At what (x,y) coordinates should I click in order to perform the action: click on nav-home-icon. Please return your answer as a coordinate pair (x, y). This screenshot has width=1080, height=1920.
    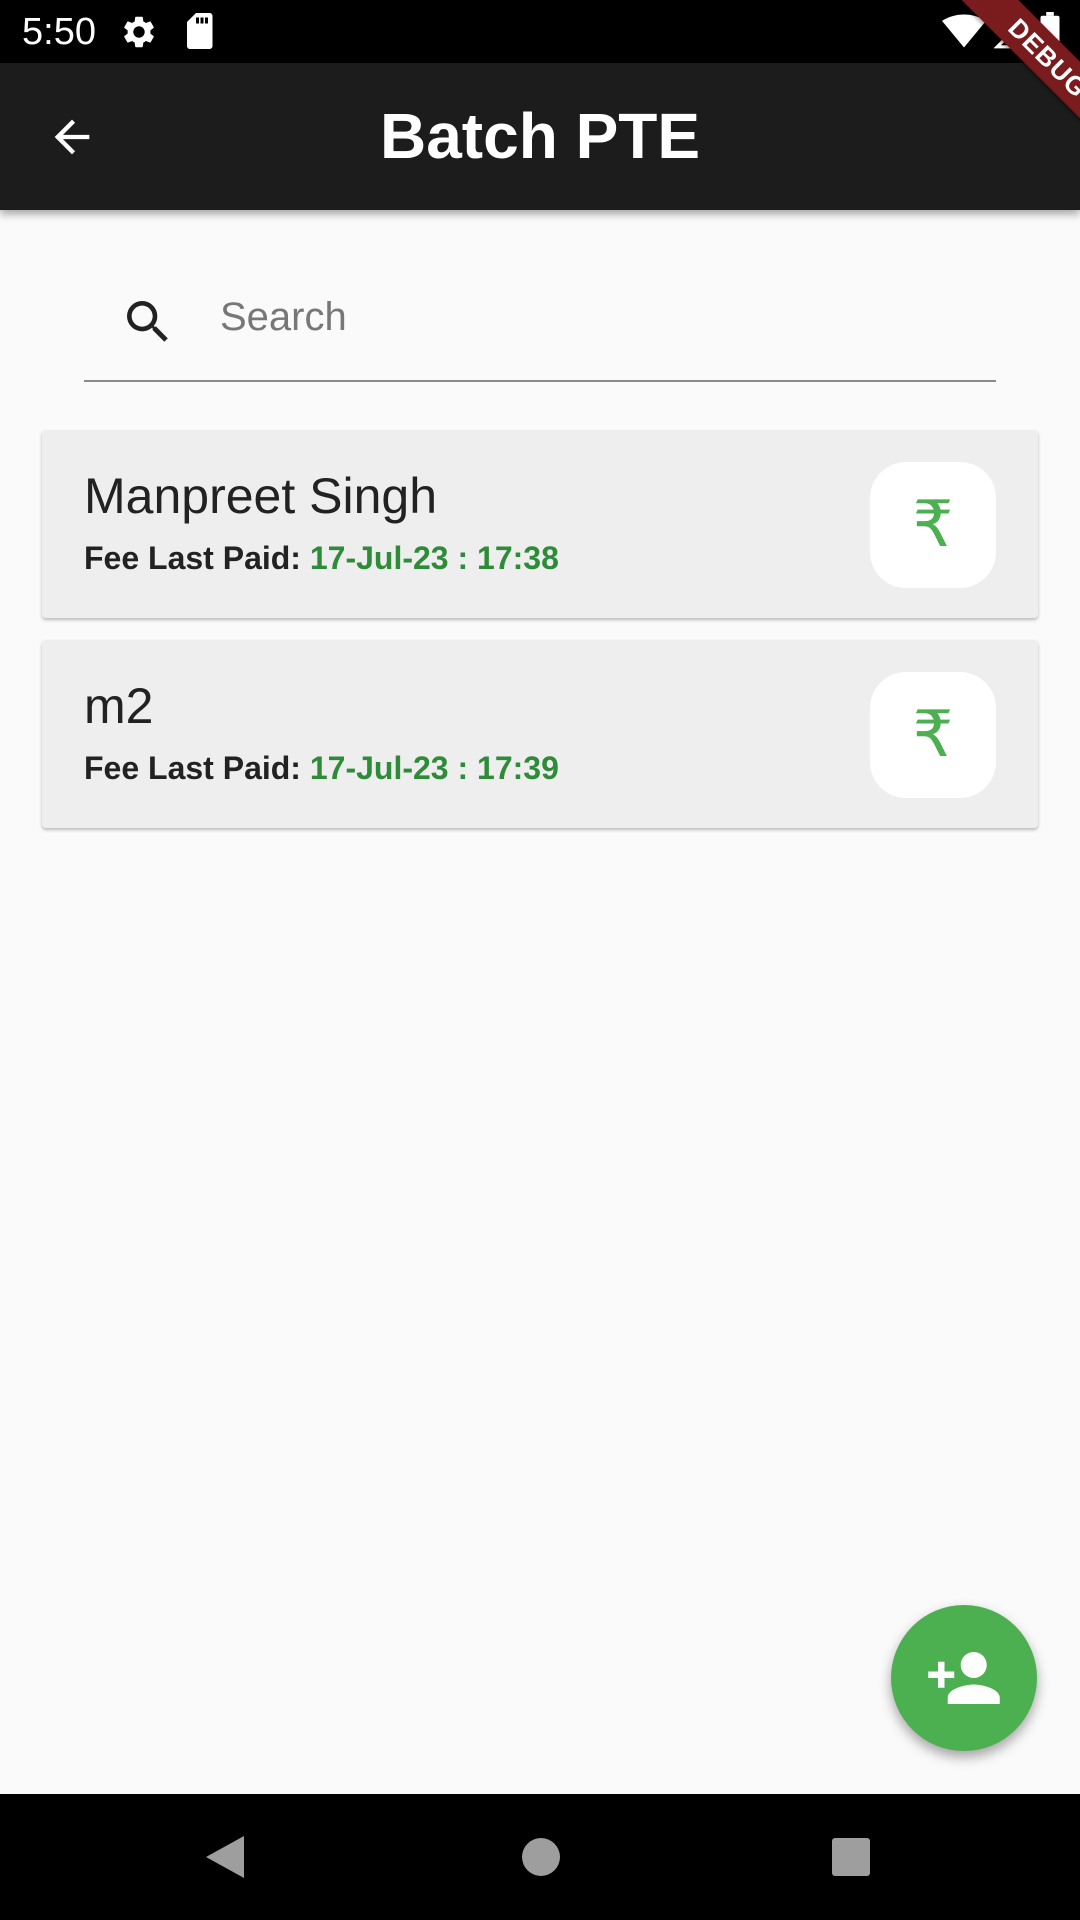
    Looking at the image, I should click on (541, 1857).